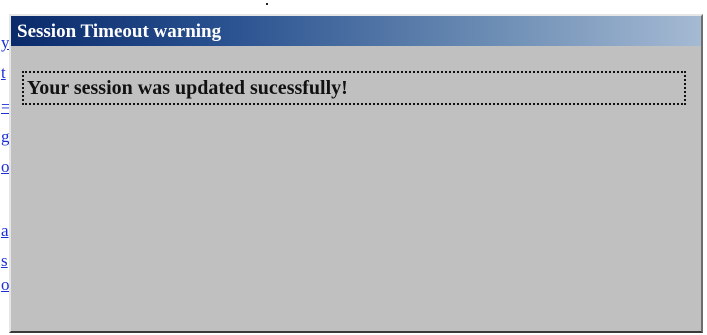 Image resolution: width=707 pixels, height=335 pixels. Describe the element at coordinates (354, 88) in the screenshot. I see `message-focus-box: Your session was updated sucessfully!` at that location.